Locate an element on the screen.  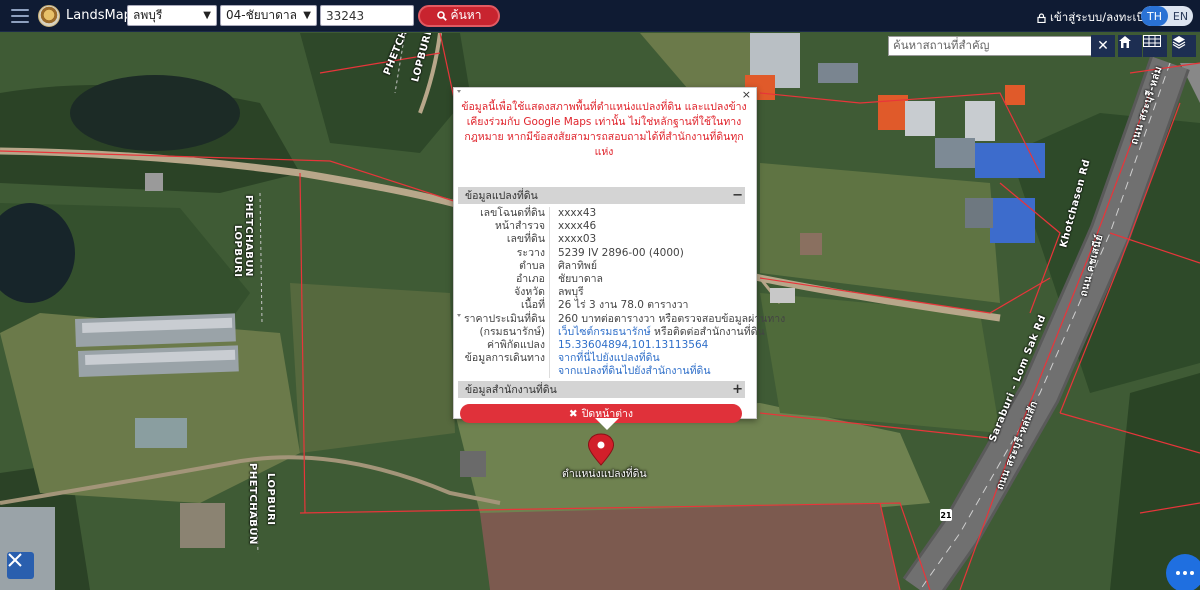
landsmaps-logo is located at coordinates (49, 15).